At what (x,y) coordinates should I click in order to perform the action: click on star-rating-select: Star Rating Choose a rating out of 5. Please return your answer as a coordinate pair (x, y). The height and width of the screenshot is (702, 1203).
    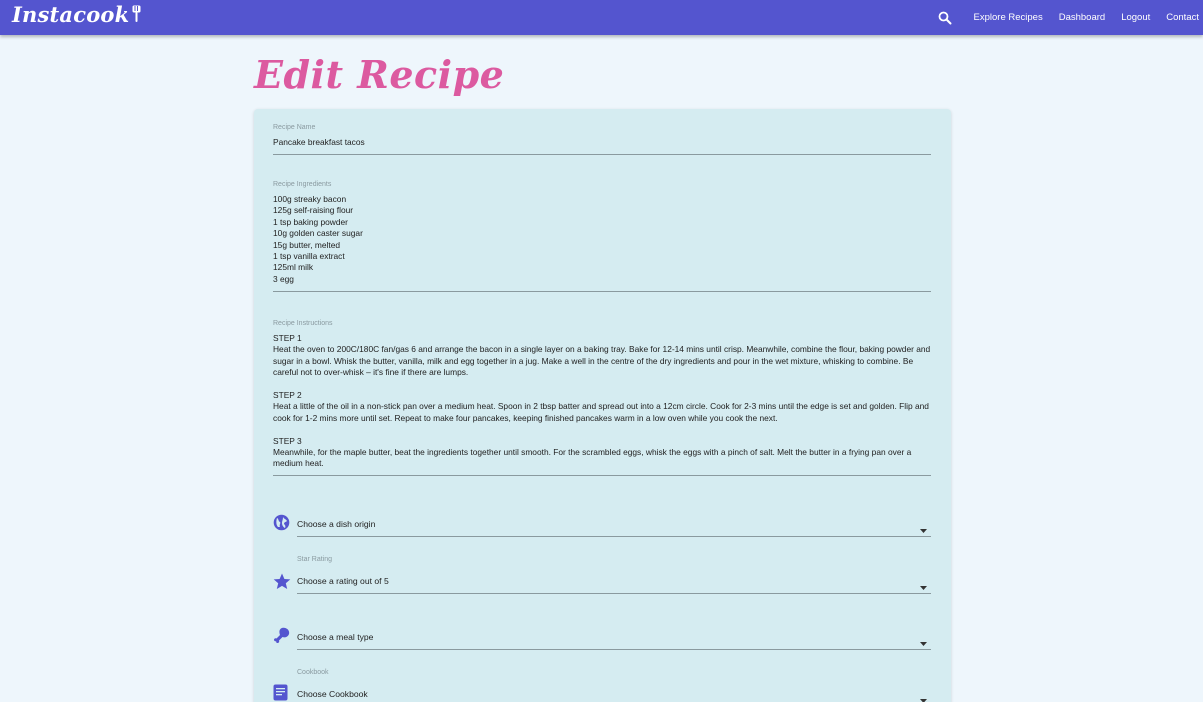
    Looking at the image, I should click on (614, 575).